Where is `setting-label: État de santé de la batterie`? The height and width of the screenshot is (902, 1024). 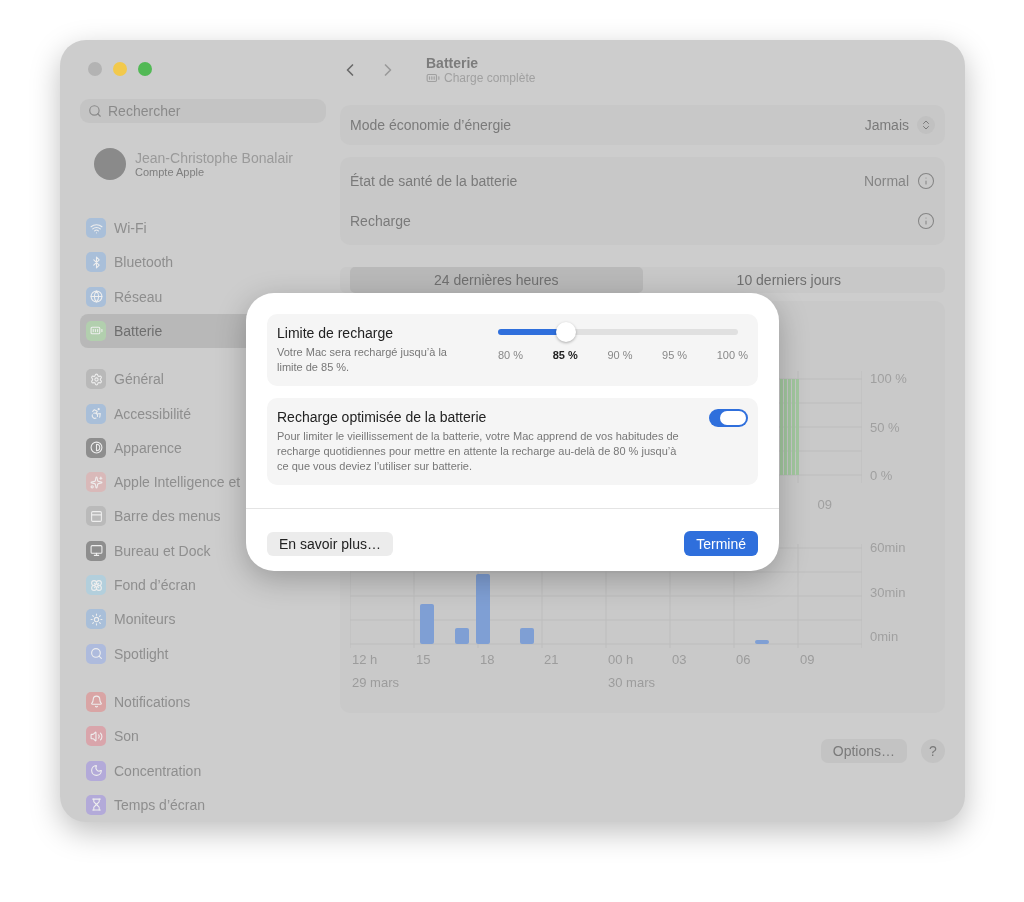
setting-label: État de santé de la batterie is located at coordinates (434, 181).